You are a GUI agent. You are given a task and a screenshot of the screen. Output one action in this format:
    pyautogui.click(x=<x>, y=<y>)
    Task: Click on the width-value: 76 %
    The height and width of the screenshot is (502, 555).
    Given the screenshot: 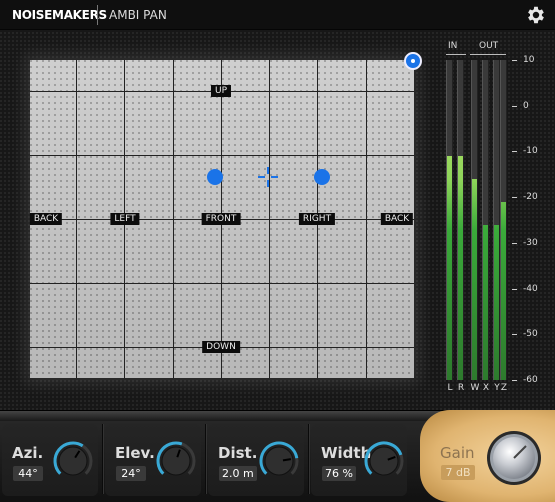 What is the action you would take?
    pyautogui.click(x=339, y=473)
    